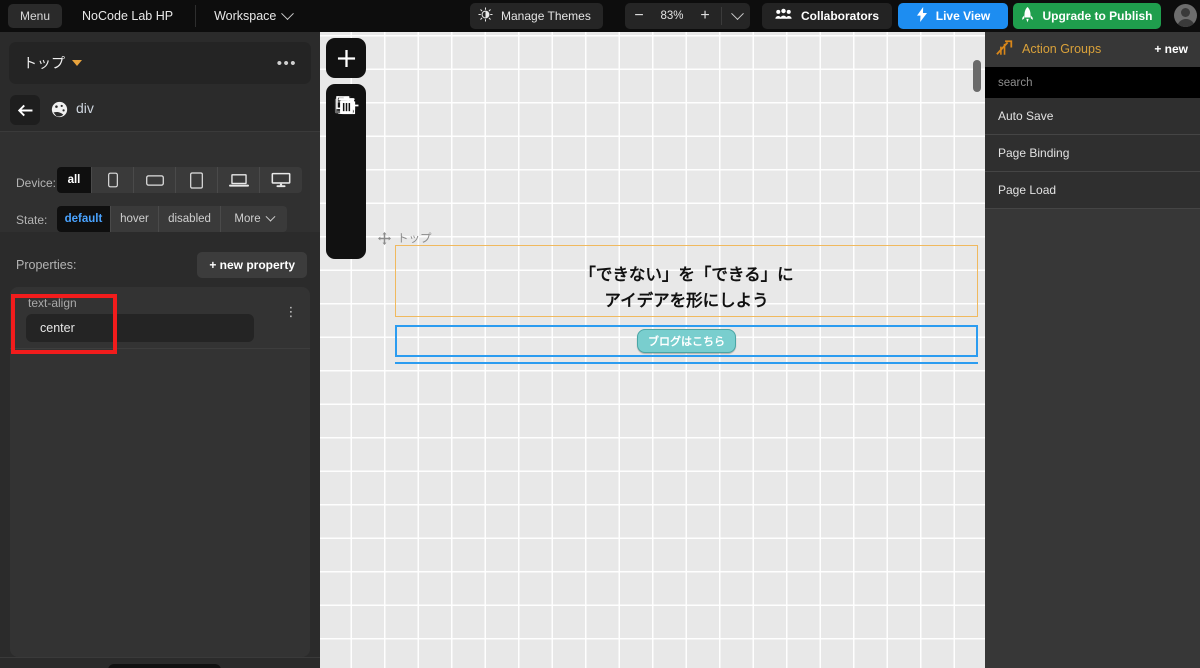 The width and height of the screenshot is (1200, 668). Describe the element at coordinates (1092, 190) in the screenshot. I see `action-group-item-page-load: Page Load` at that location.